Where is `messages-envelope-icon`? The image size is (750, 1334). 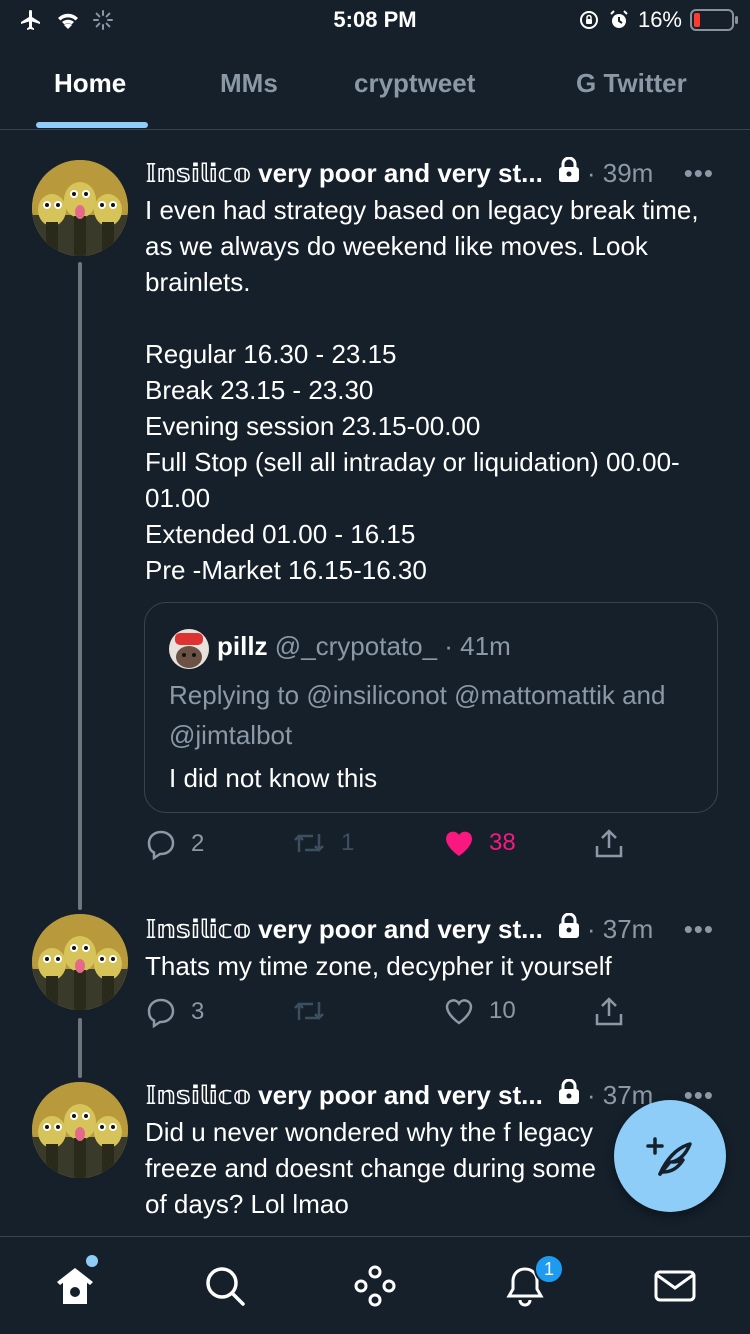
messages-envelope-icon is located at coordinates (675, 1286).